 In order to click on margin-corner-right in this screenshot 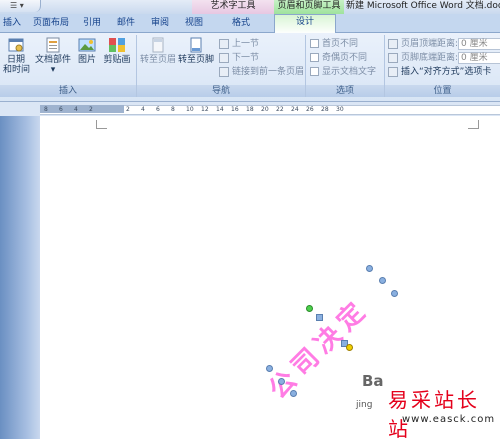, I will do `click(473, 124)`.